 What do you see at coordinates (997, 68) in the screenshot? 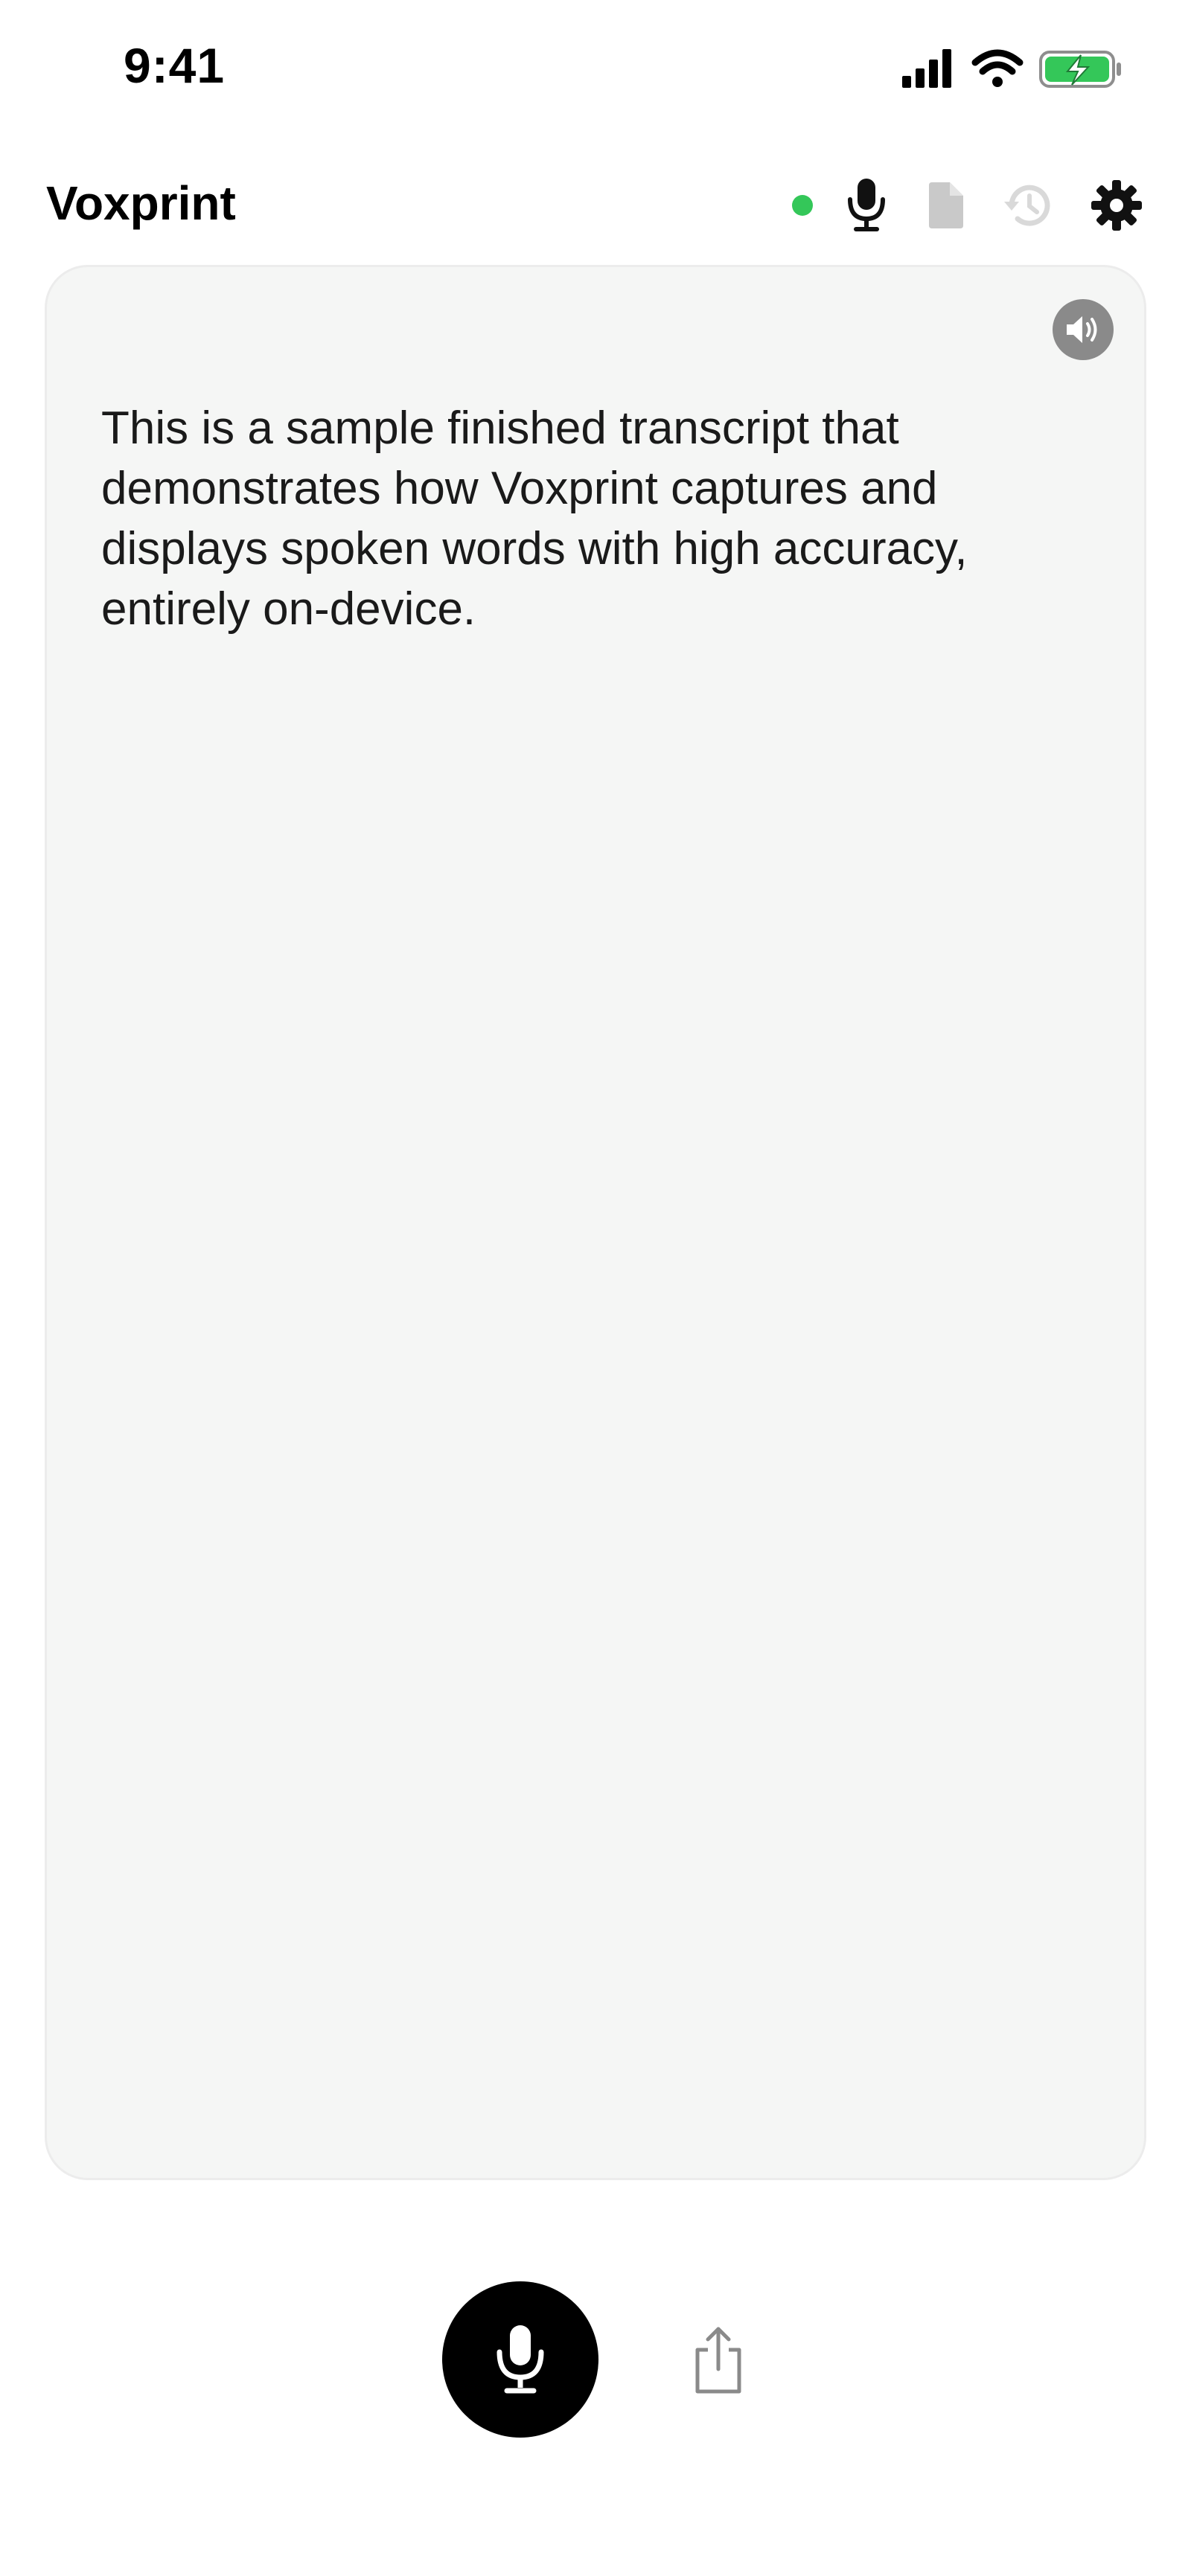
I see `wifi-icon` at bounding box center [997, 68].